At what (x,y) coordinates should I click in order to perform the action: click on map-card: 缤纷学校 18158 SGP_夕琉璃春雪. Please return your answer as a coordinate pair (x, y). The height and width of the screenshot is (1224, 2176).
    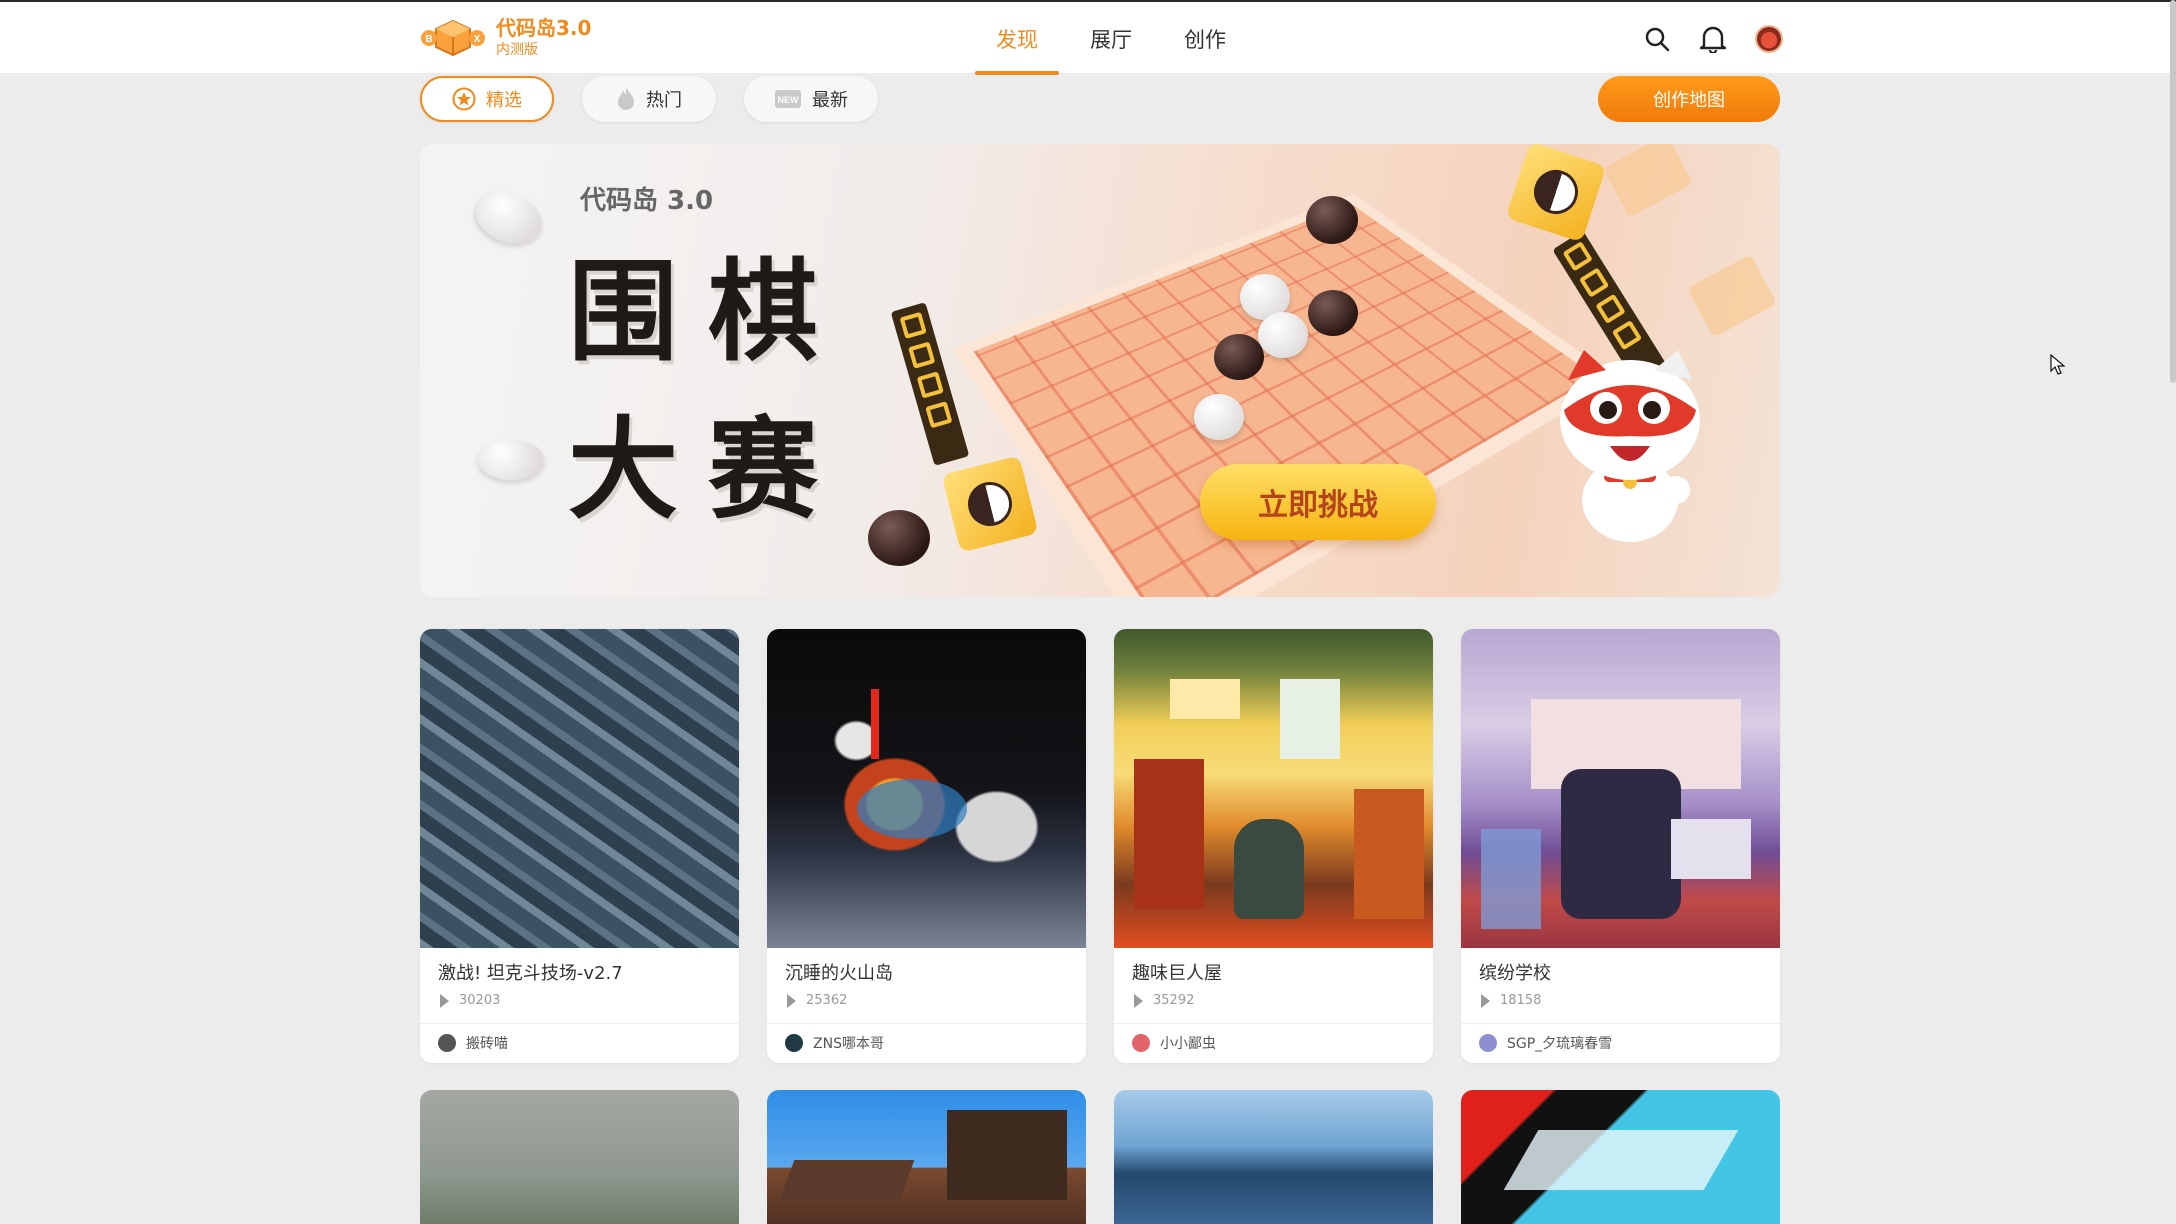
    Looking at the image, I should click on (1620, 846).